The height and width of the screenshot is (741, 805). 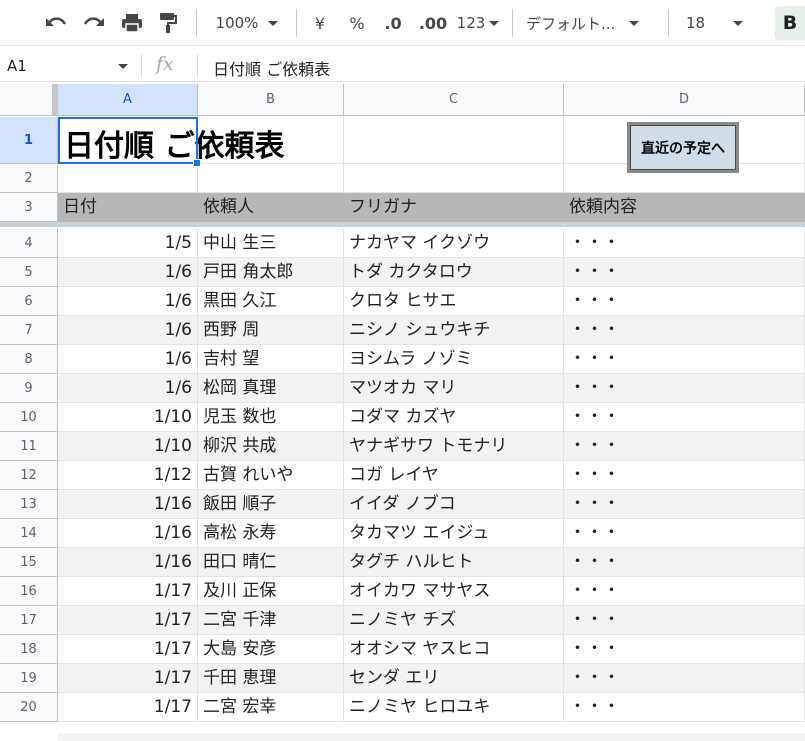 What do you see at coordinates (271, 446) in the screenshot?
I see `table-cell: 柳沢 共成` at bounding box center [271, 446].